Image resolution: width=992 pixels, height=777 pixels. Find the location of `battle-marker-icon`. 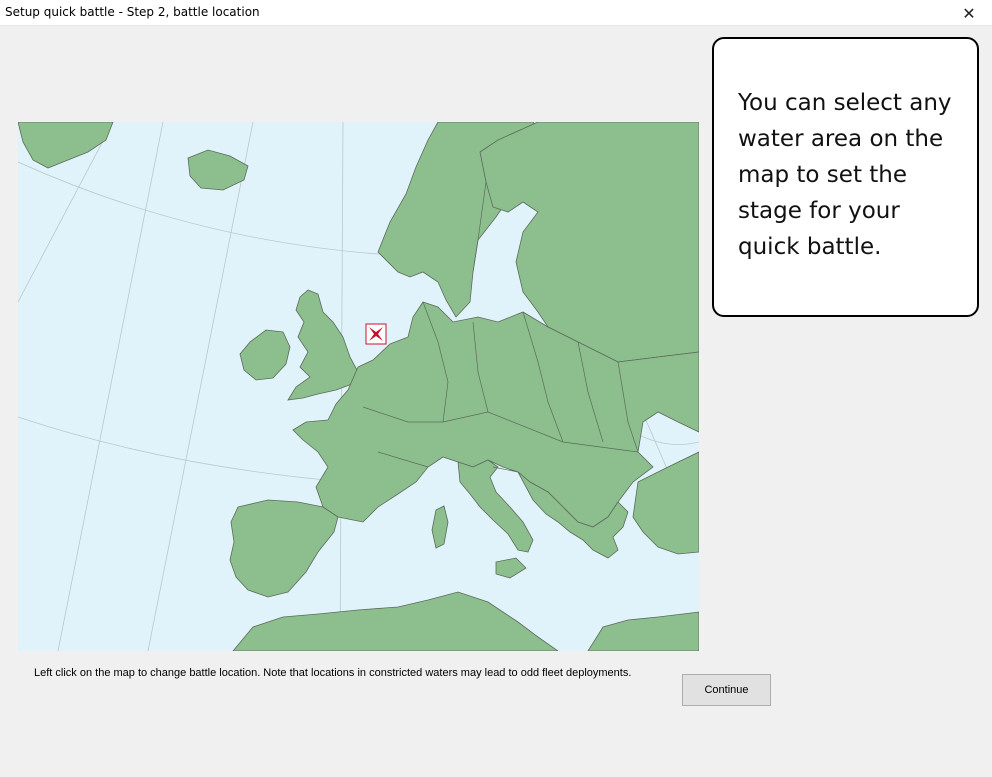

battle-marker-icon is located at coordinates (376, 334).